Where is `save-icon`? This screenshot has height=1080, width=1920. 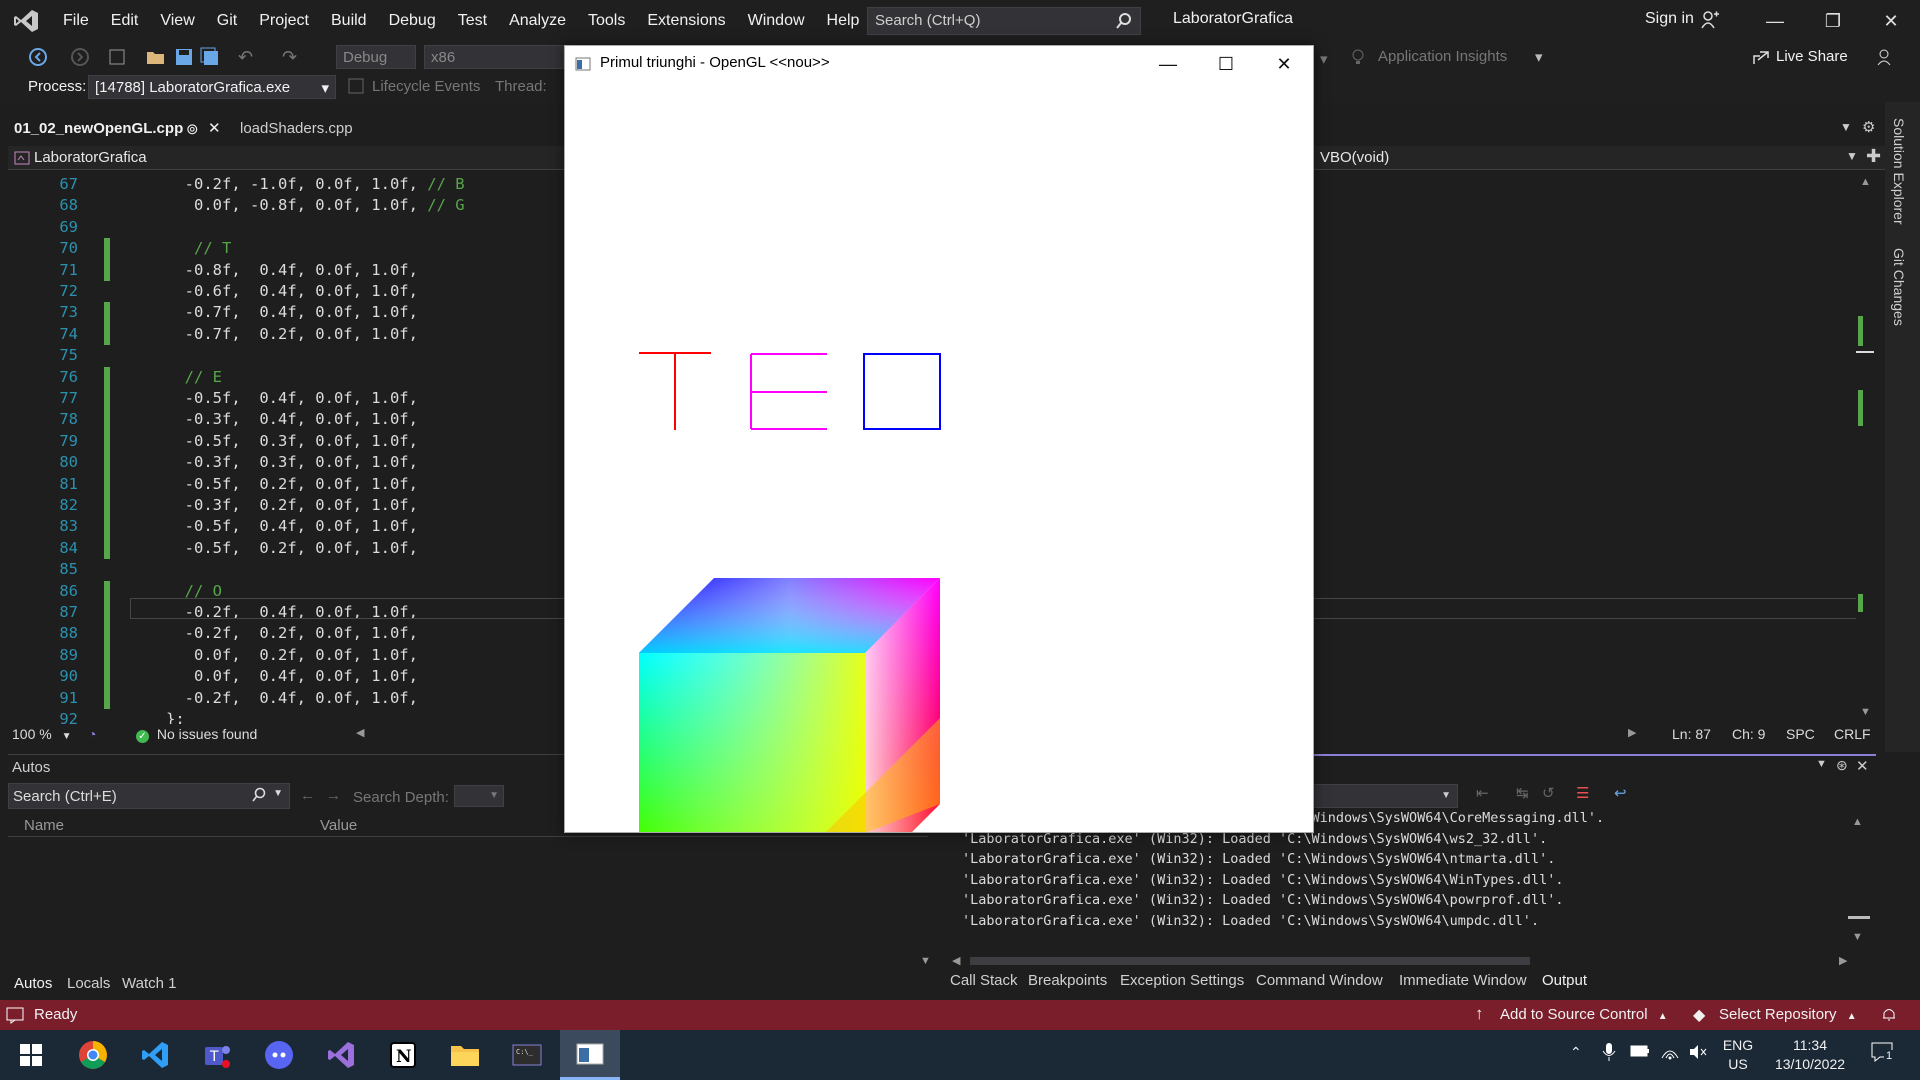
save-icon is located at coordinates (184, 59).